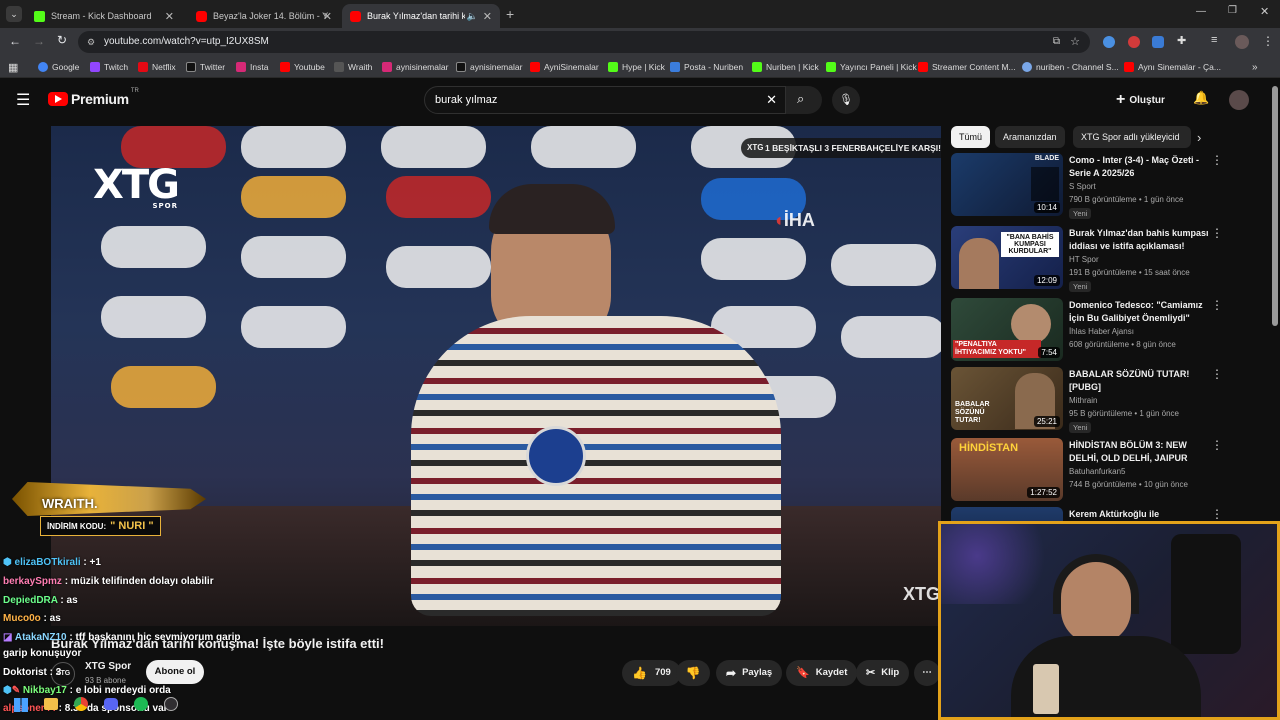 Image resolution: width=1280 pixels, height=720 pixels. Describe the element at coordinates (1132, 137) in the screenshot. I see `chip-xtg-uploads: XTG Spor adlı yükleyicid` at that location.